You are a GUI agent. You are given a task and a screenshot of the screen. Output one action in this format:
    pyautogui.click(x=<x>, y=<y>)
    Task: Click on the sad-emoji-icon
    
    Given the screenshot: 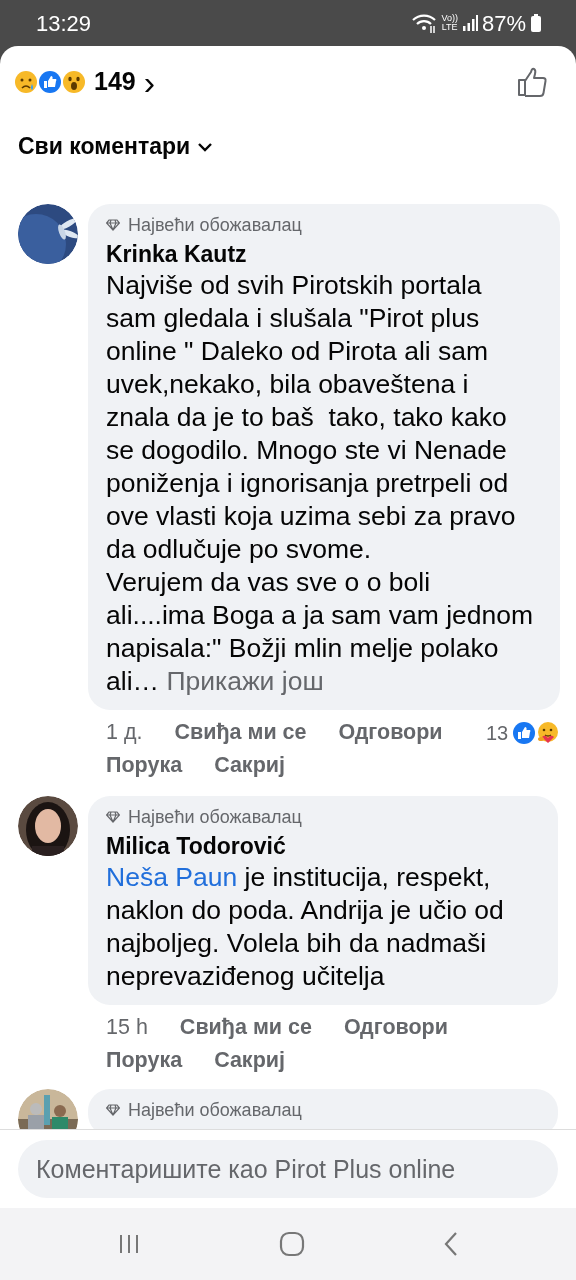 What is the action you would take?
    pyautogui.click(x=26, y=81)
    